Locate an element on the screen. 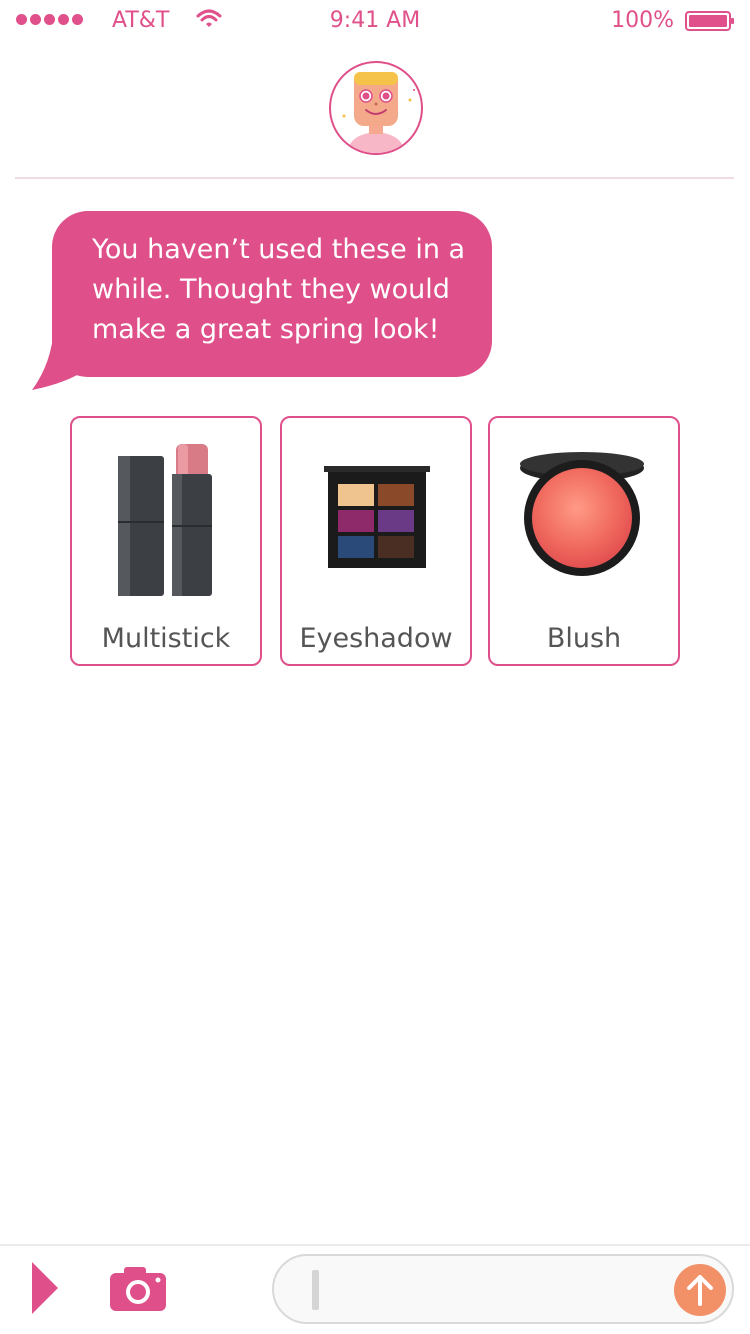 The width and height of the screenshot is (750, 1334). arrow-up-icon is located at coordinates (700, 1290).